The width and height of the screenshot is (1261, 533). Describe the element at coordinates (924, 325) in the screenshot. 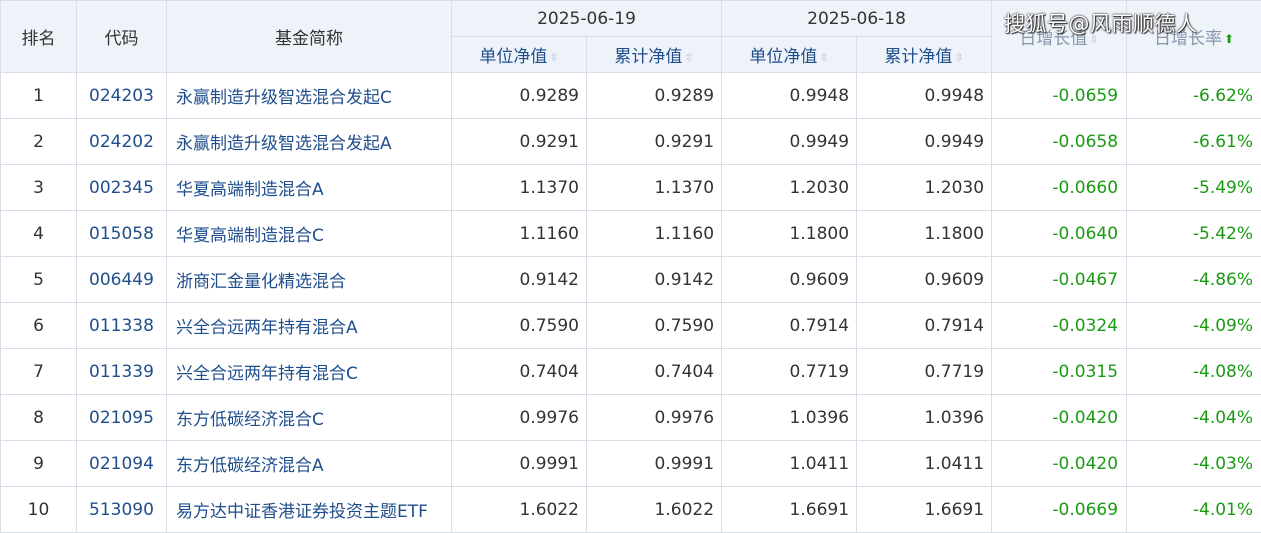

I see `acc-nav-date2: 0.7914` at that location.